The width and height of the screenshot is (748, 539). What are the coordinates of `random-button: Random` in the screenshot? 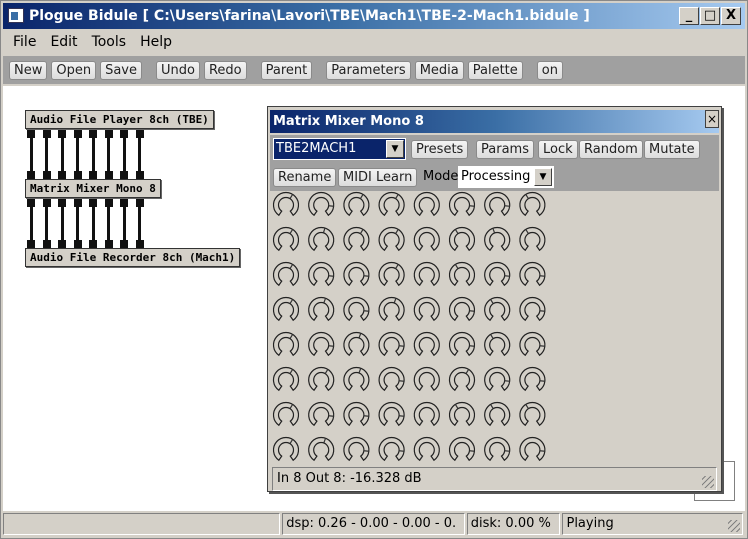 It's located at (611, 149).